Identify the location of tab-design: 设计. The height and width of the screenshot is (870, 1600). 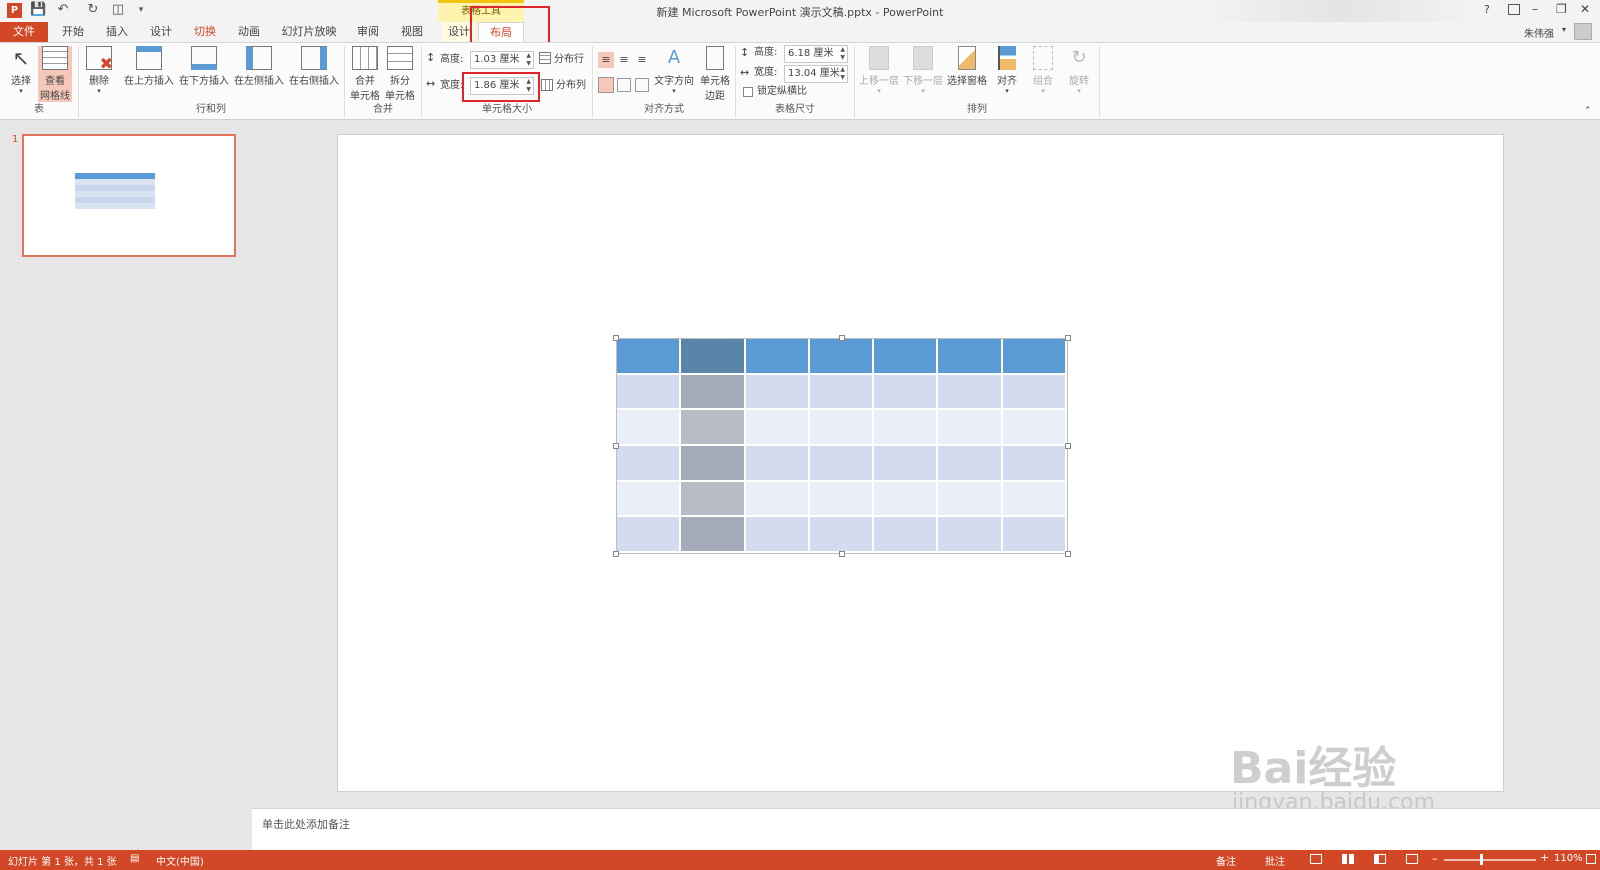
(161, 32).